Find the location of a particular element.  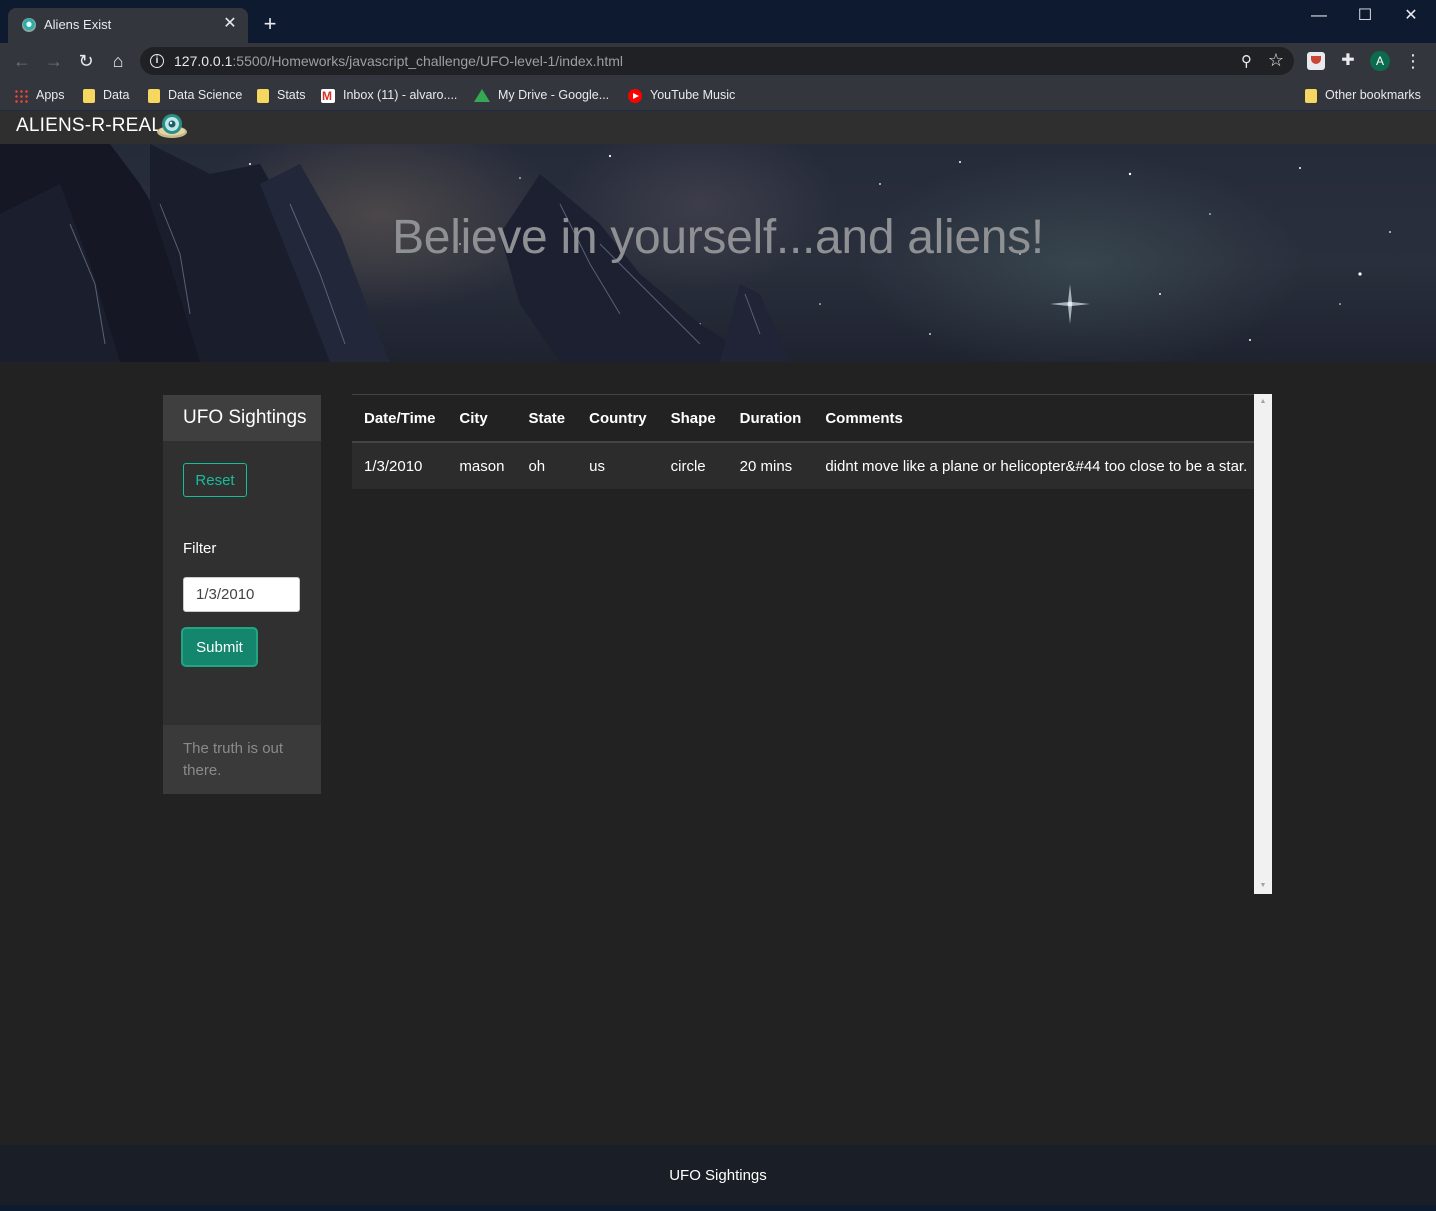

bookmark-data-science: Data Science is located at coordinates (195, 95).